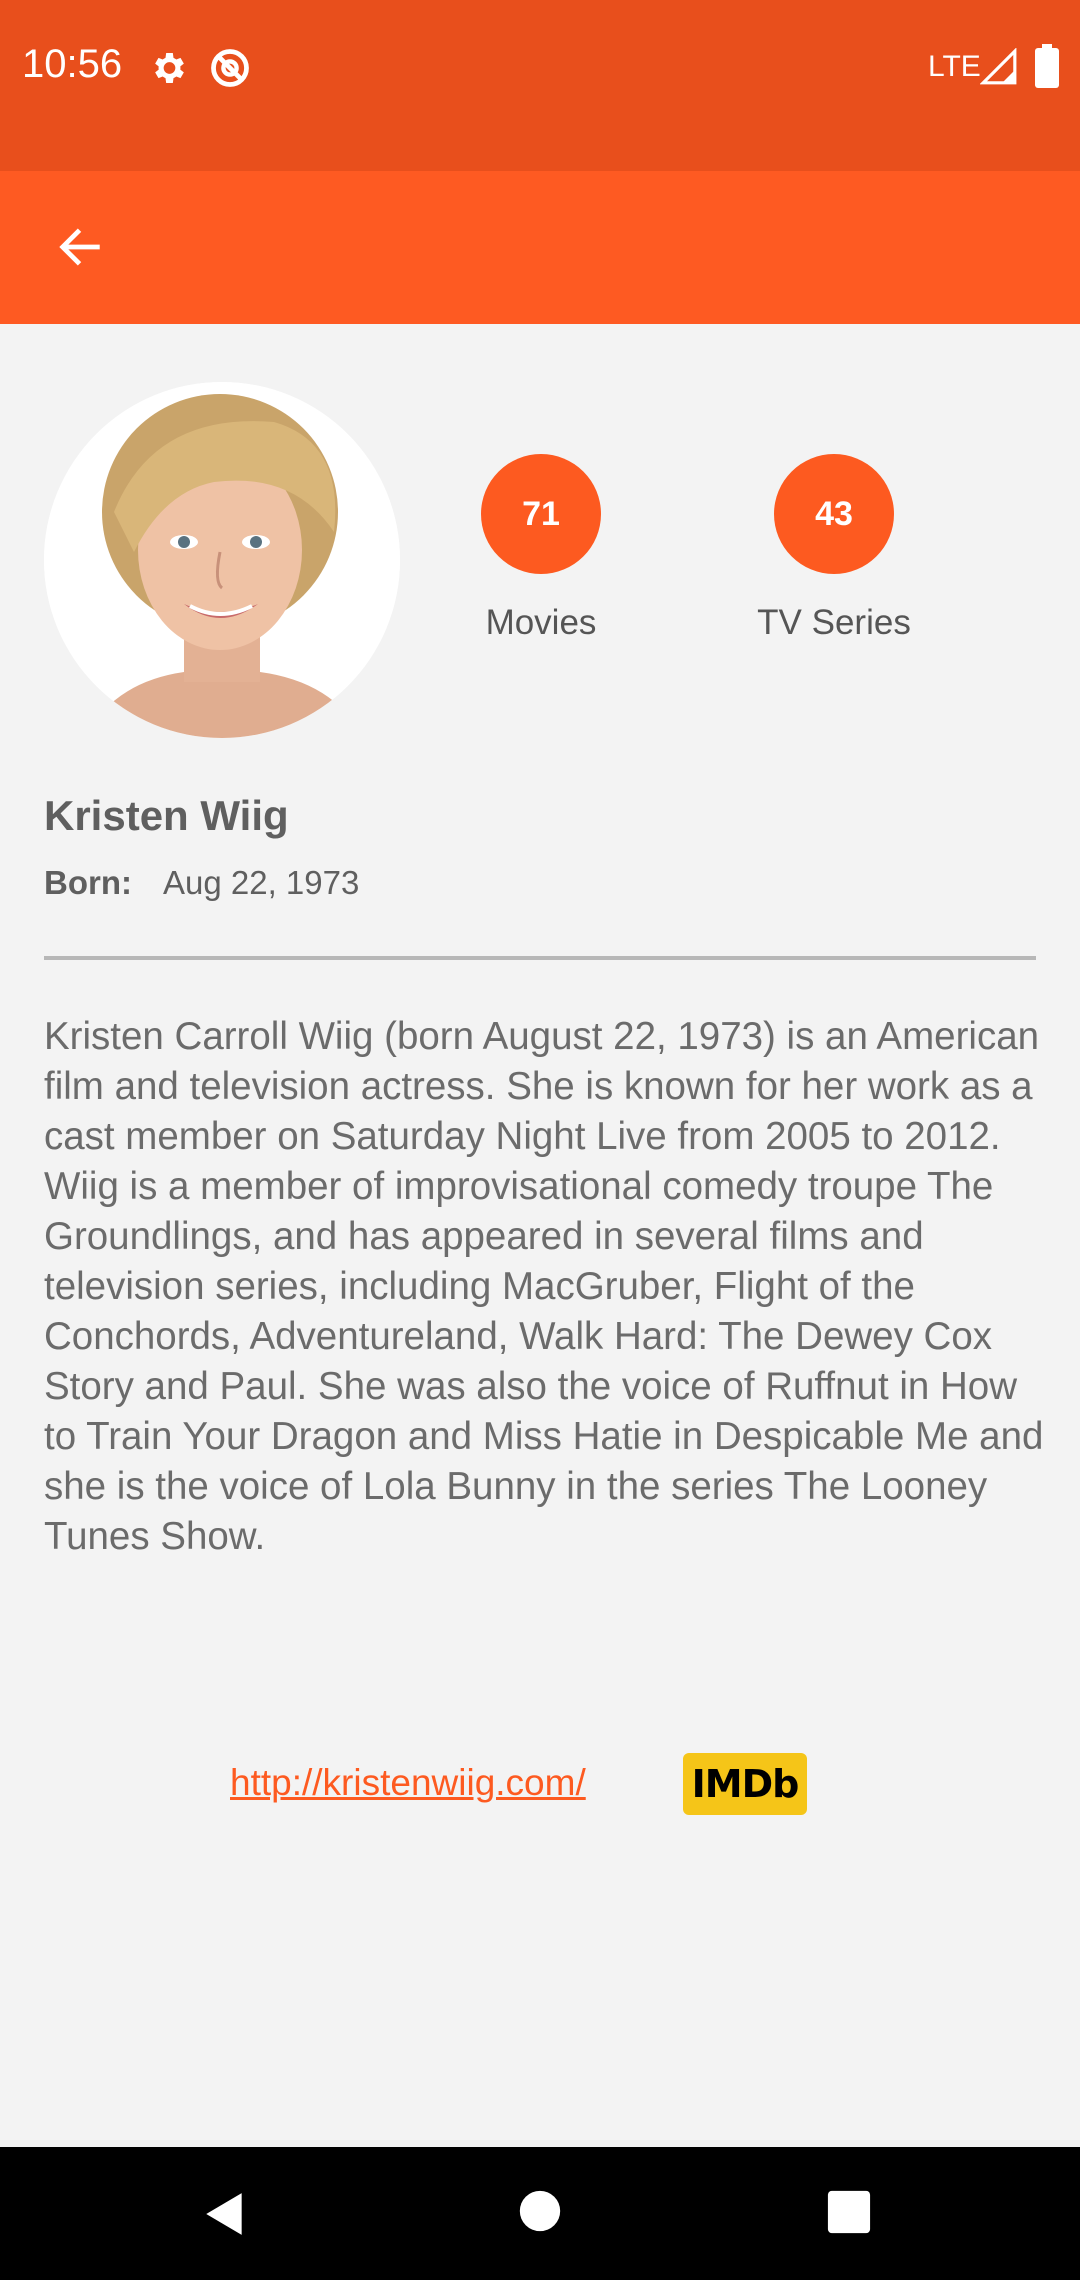 The width and height of the screenshot is (1080, 2280). I want to click on sync-off-icon, so click(230, 68).